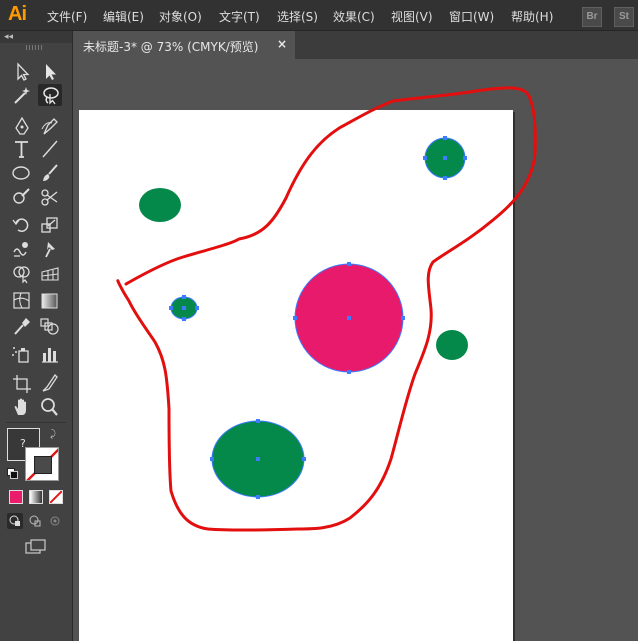 The image size is (638, 641). I want to click on color-mode-button, so click(16, 497).